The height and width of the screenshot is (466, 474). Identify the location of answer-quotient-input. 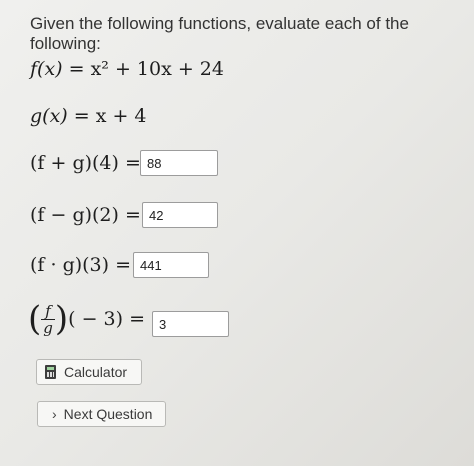
(190, 324).